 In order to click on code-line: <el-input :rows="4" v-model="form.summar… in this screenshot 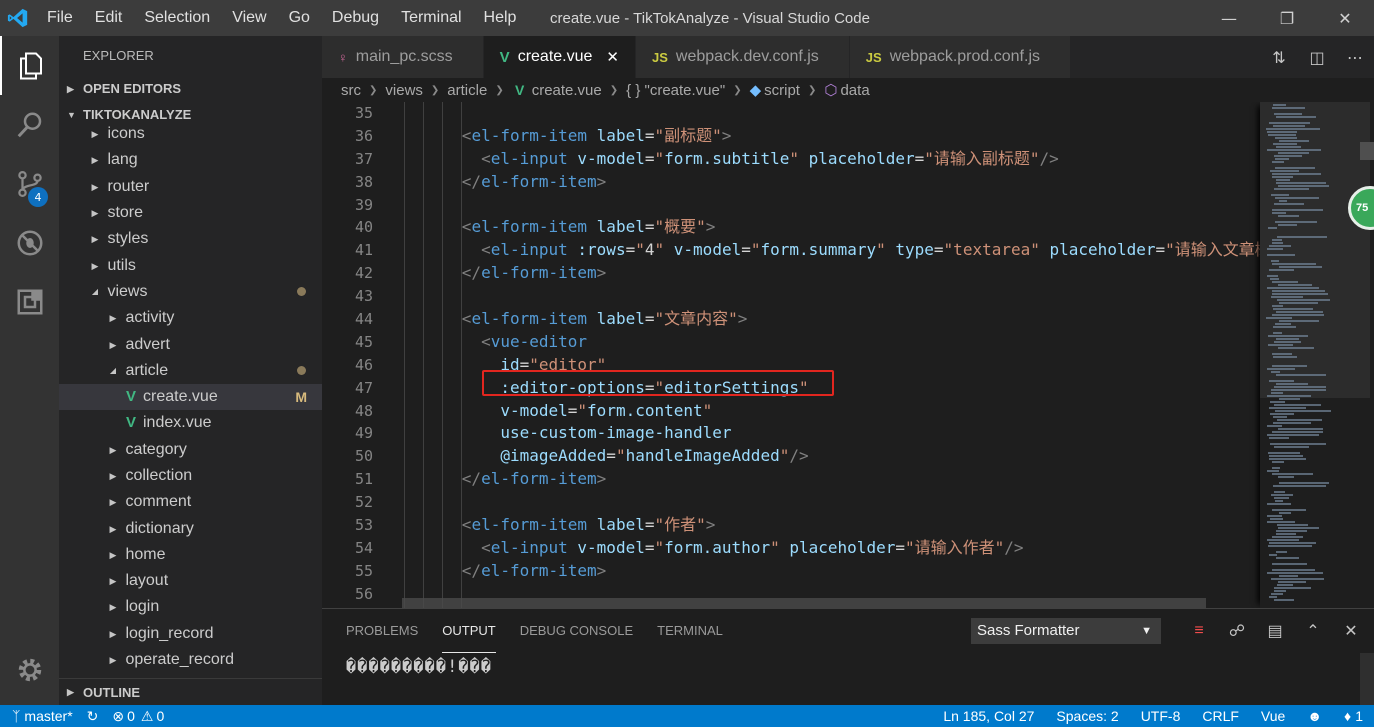, I will do `click(832, 250)`.